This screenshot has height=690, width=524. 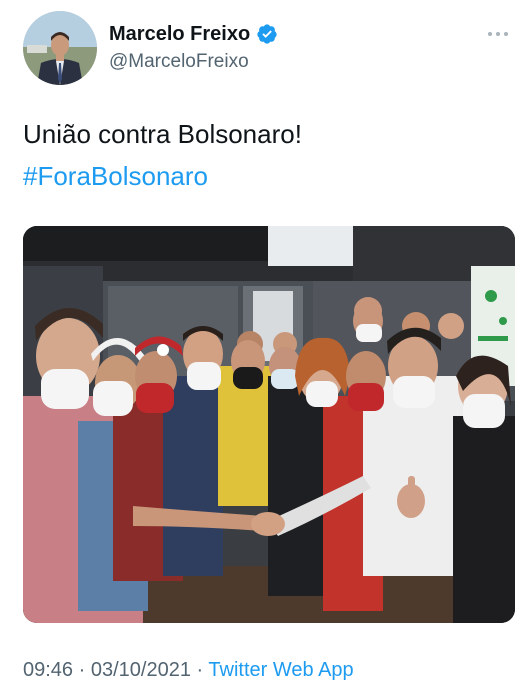 I want to click on more-options-icon, so click(x=501, y=34).